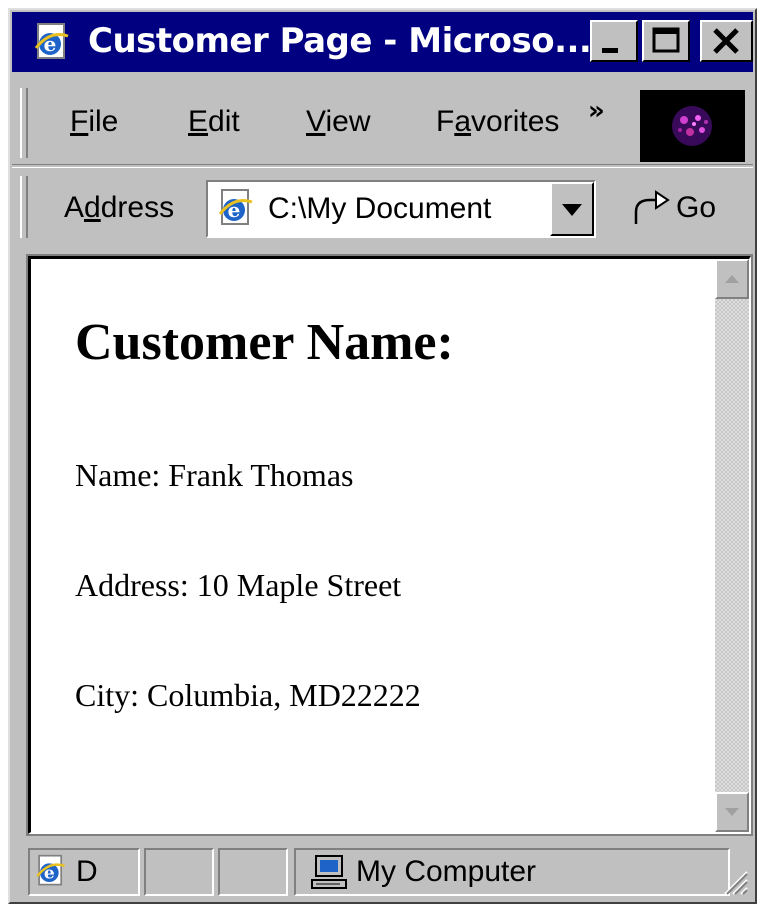 This screenshot has height=908, width=761. I want to click on vertical-scrollbar, so click(732, 545).